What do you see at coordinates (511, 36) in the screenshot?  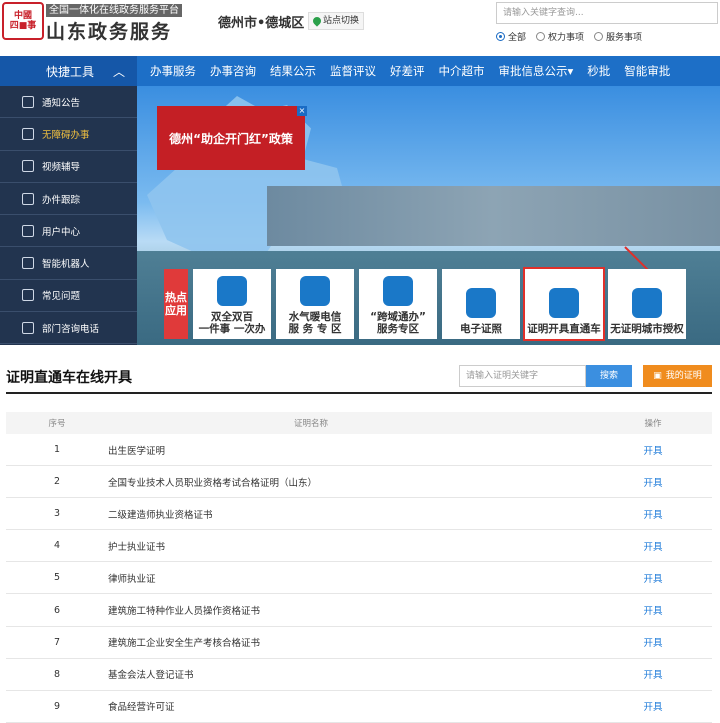 I see `scope-all-radio: 全部` at bounding box center [511, 36].